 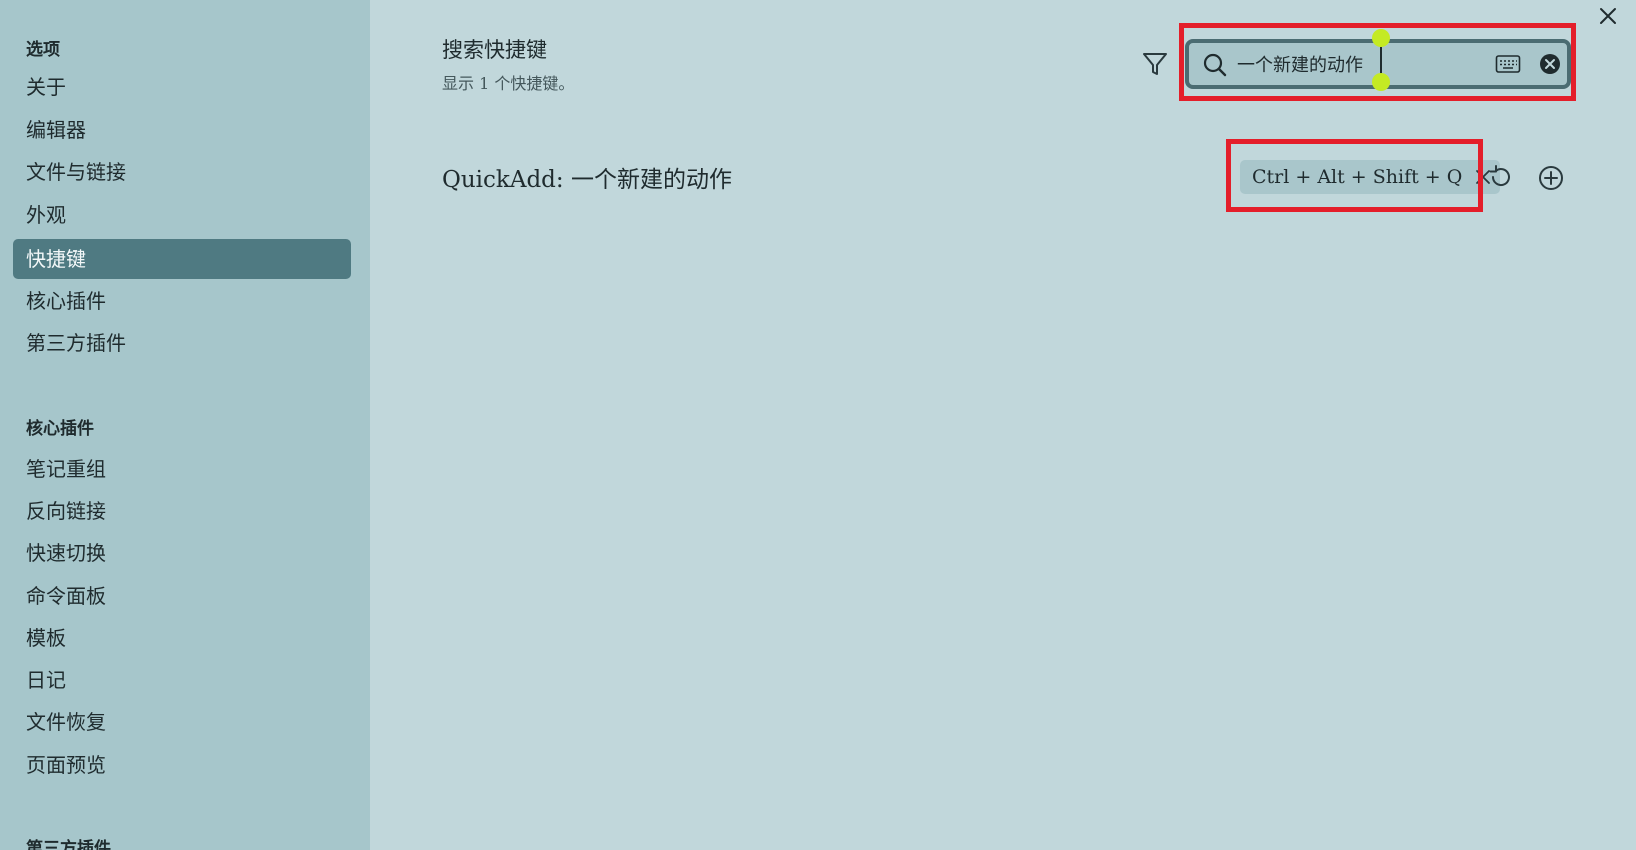 What do you see at coordinates (1357, 177) in the screenshot?
I see `hotkey-binding-text: Ctrl + Alt + Shift + Q` at bounding box center [1357, 177].